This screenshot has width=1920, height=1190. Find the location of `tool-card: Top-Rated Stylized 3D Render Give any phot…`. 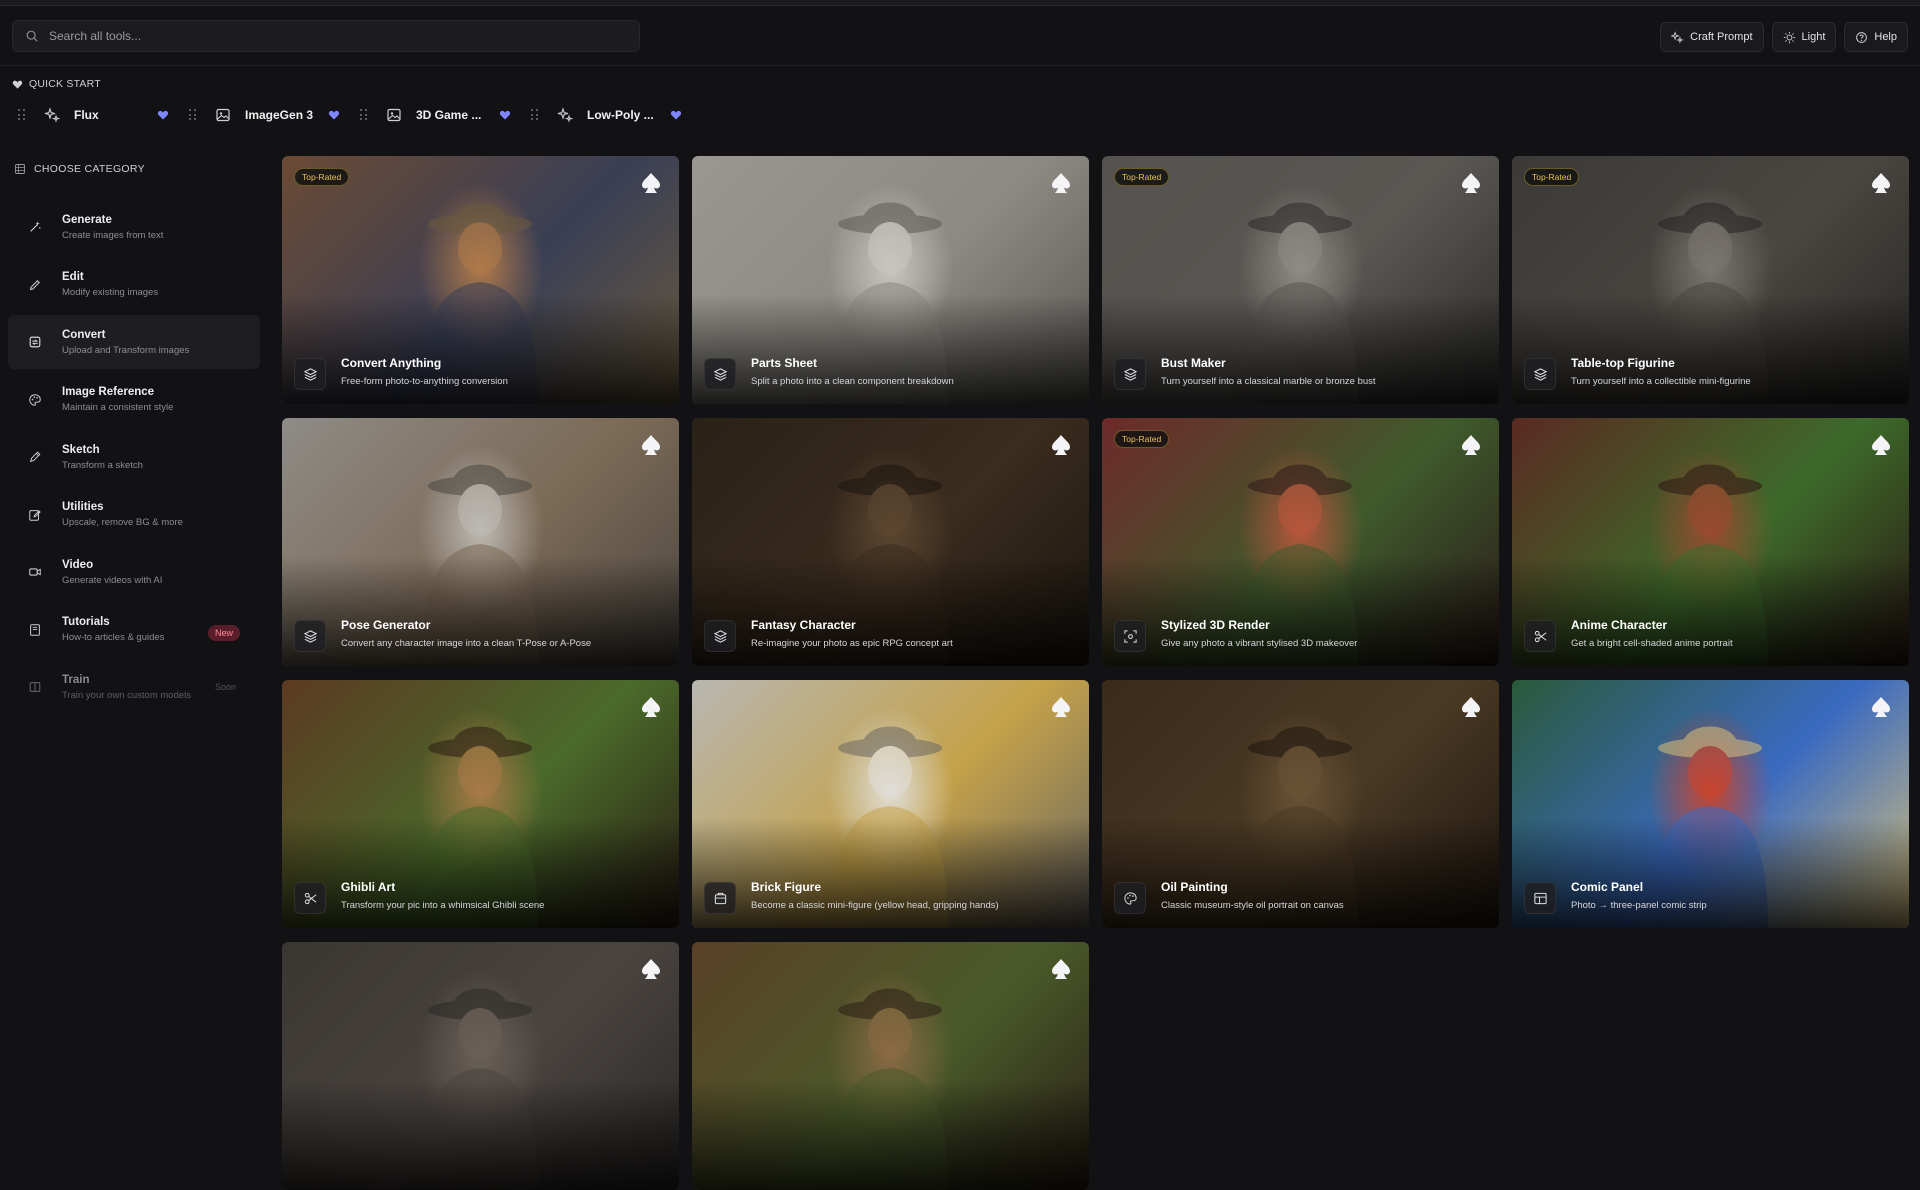

tool-card: Top-Rated Stylized 3D Render Give any phot… is located at coordinates (1300, 542).